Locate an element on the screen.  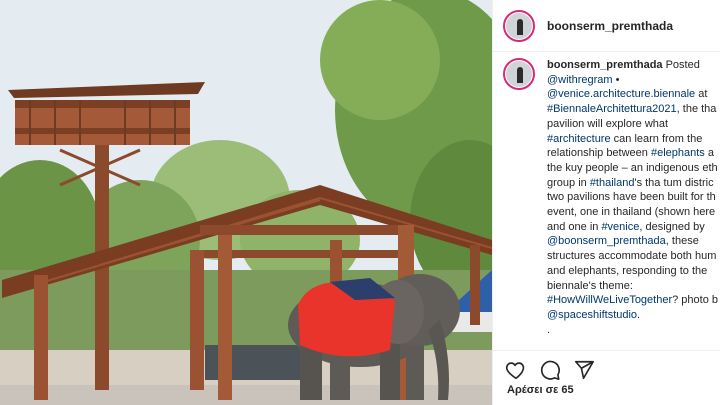
caption-line: . is located at coordinates (549, 329).